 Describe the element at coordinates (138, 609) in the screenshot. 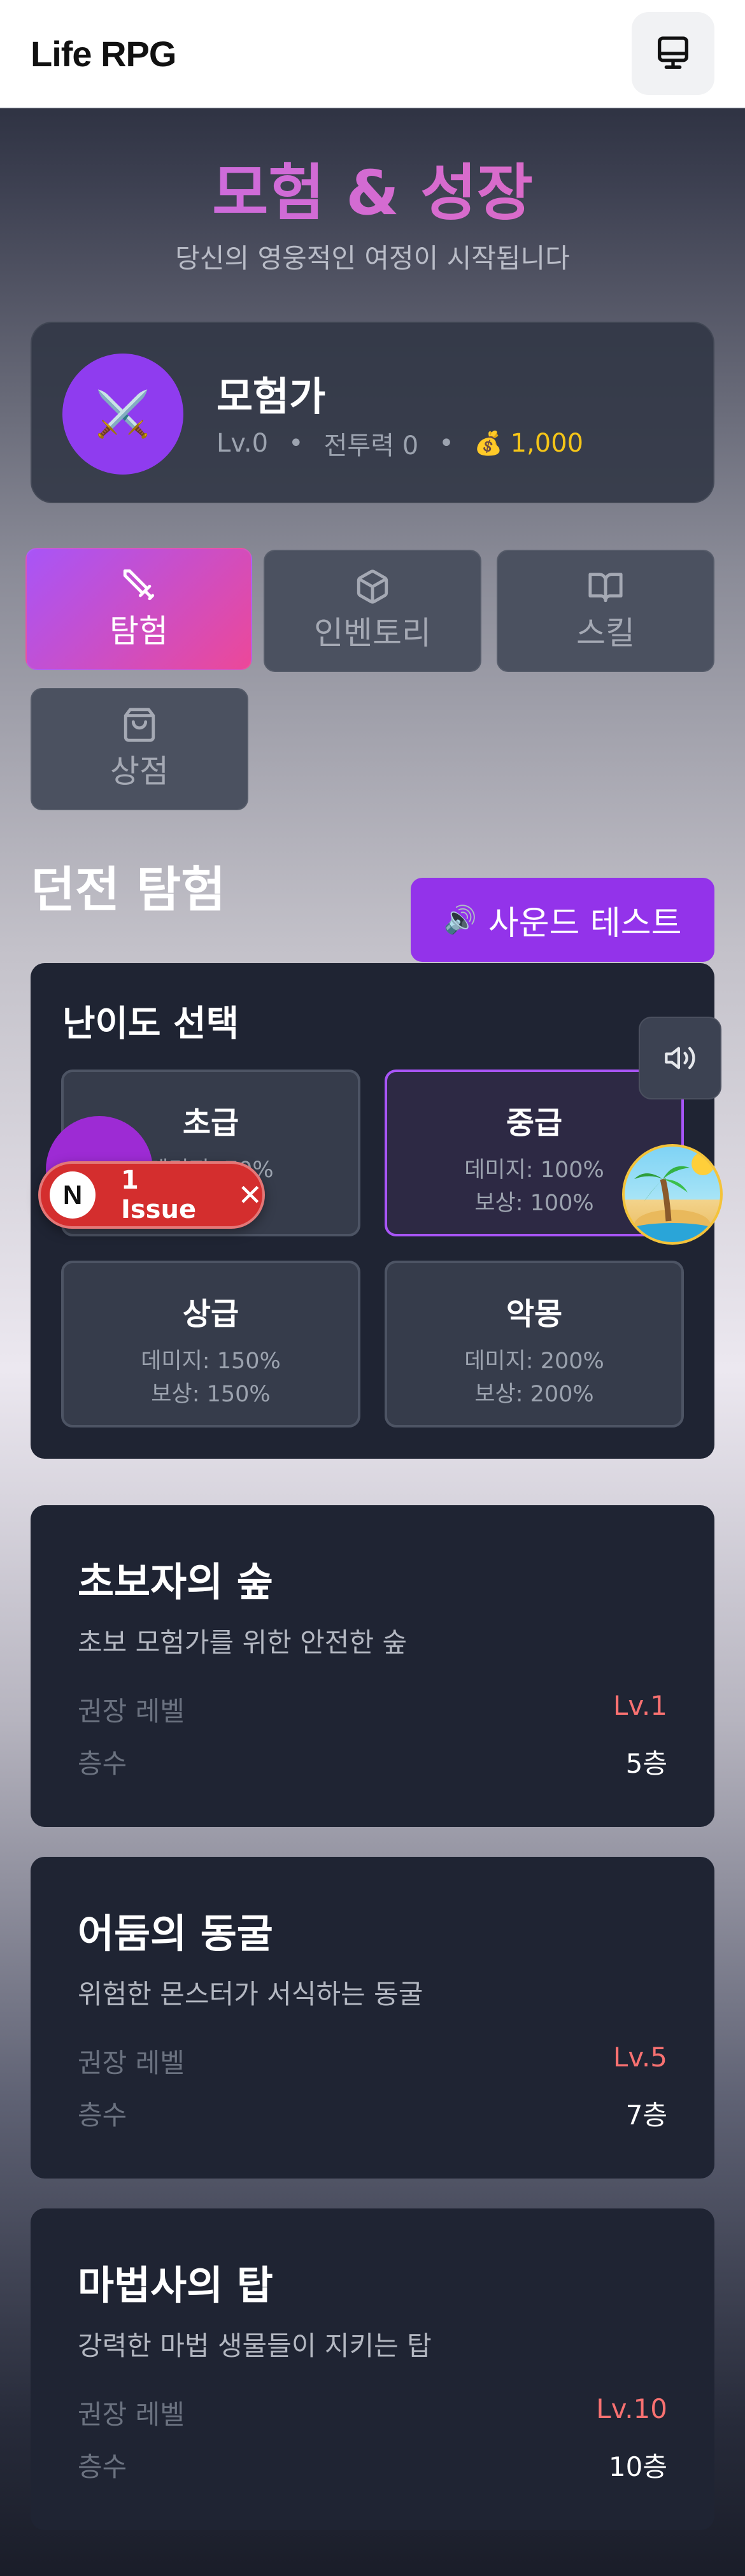

I see `tab-explore: 탐험` at that location.